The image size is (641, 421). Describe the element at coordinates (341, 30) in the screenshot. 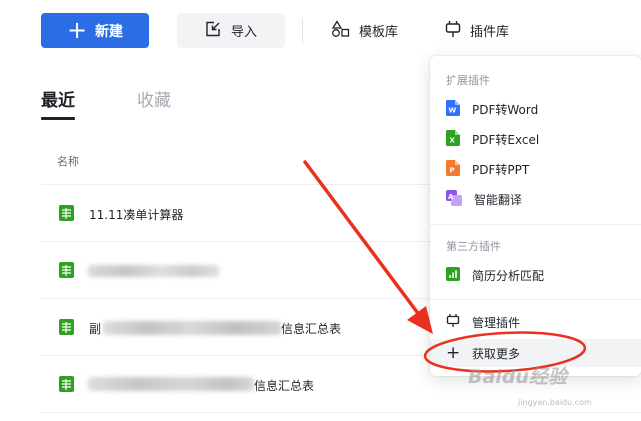

I see `templates-icon` at that location.